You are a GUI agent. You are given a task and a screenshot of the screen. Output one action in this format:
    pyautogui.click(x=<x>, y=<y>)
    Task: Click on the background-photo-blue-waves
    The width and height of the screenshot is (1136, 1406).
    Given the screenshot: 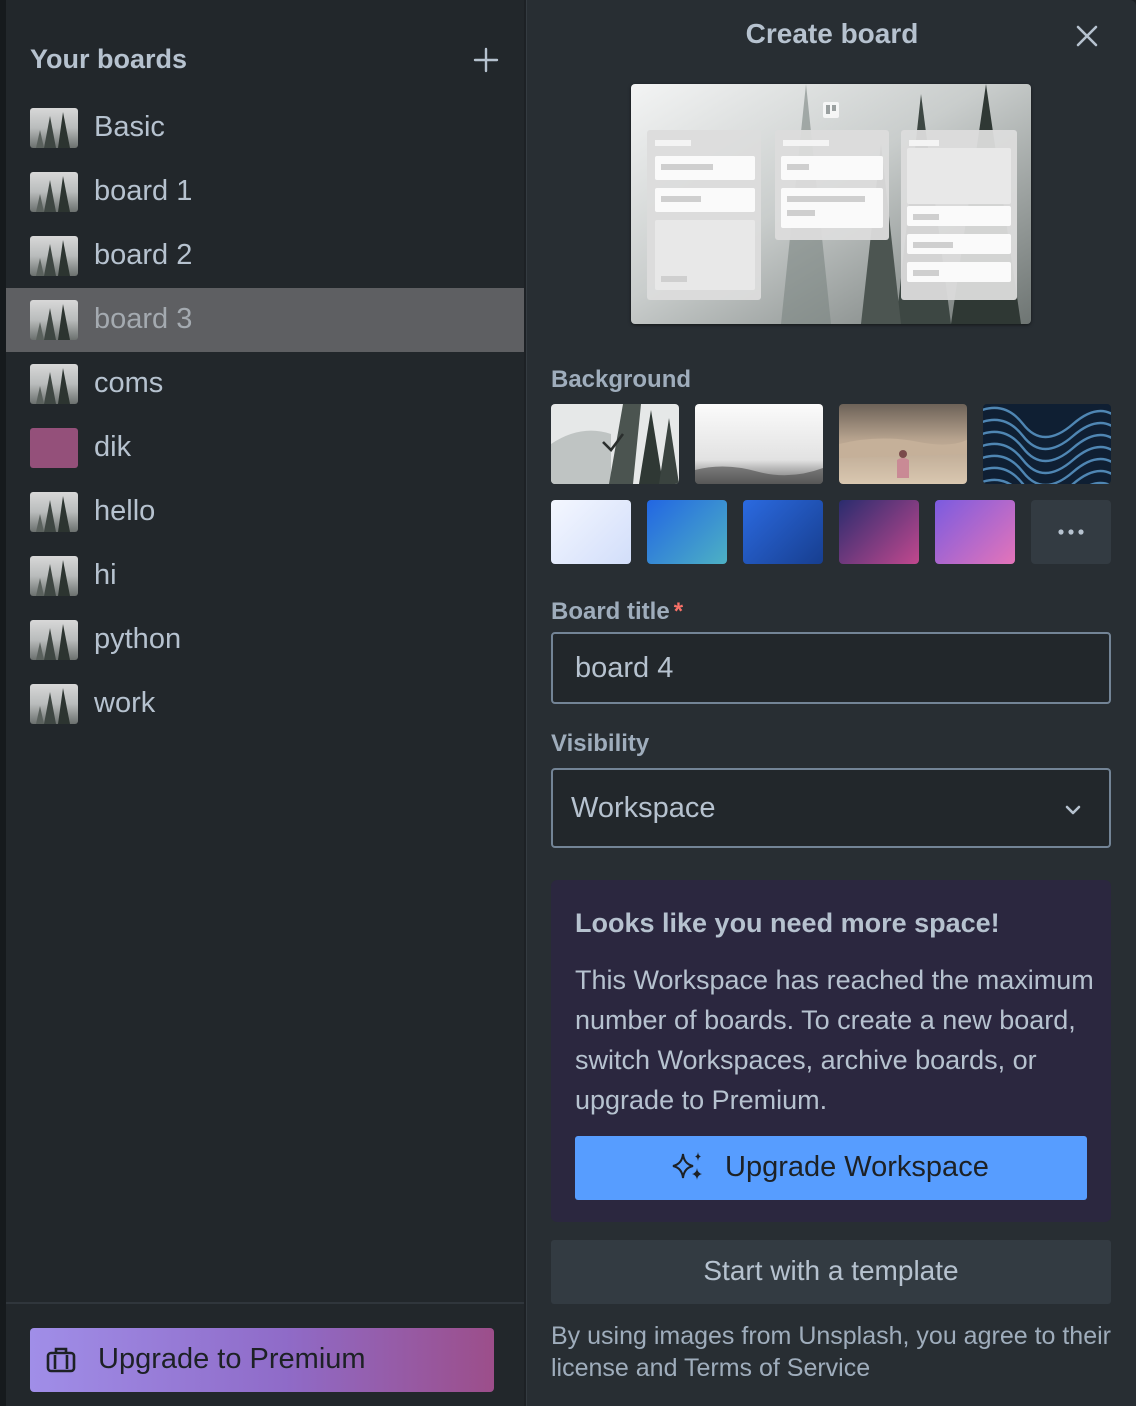 What is the action you would take?
    pyautogui.click(x=1047, y=444)
    